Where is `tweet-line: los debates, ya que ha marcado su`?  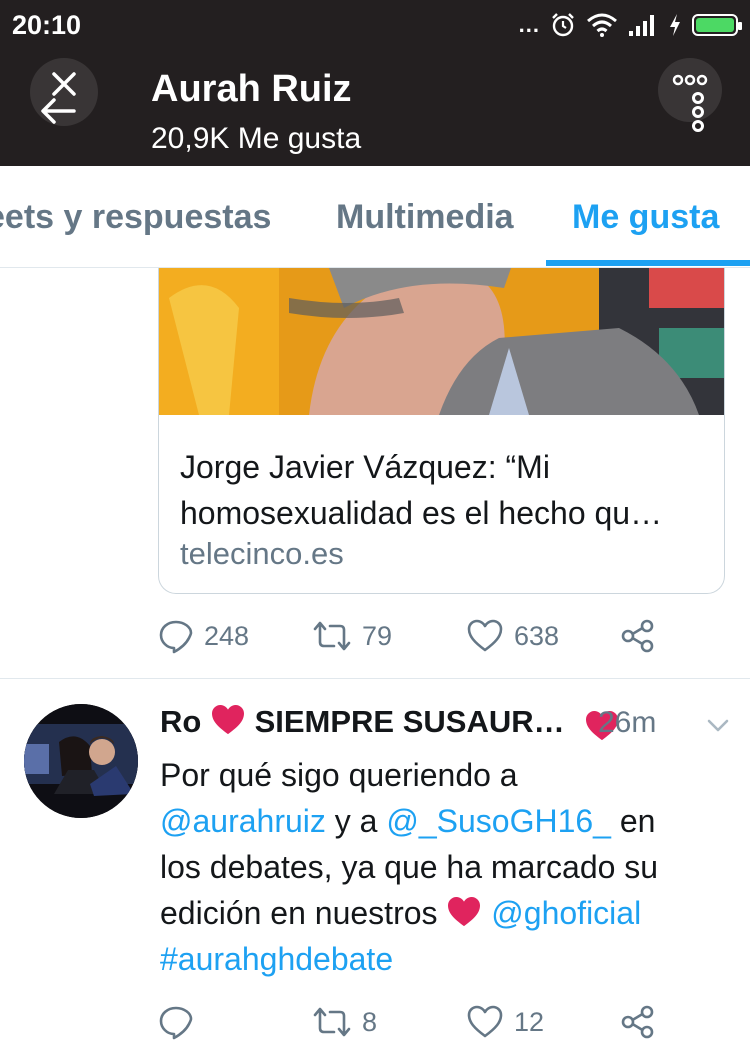
tweet-line: los debates, ya que ha marcado su is located at coordinates (409, 867).